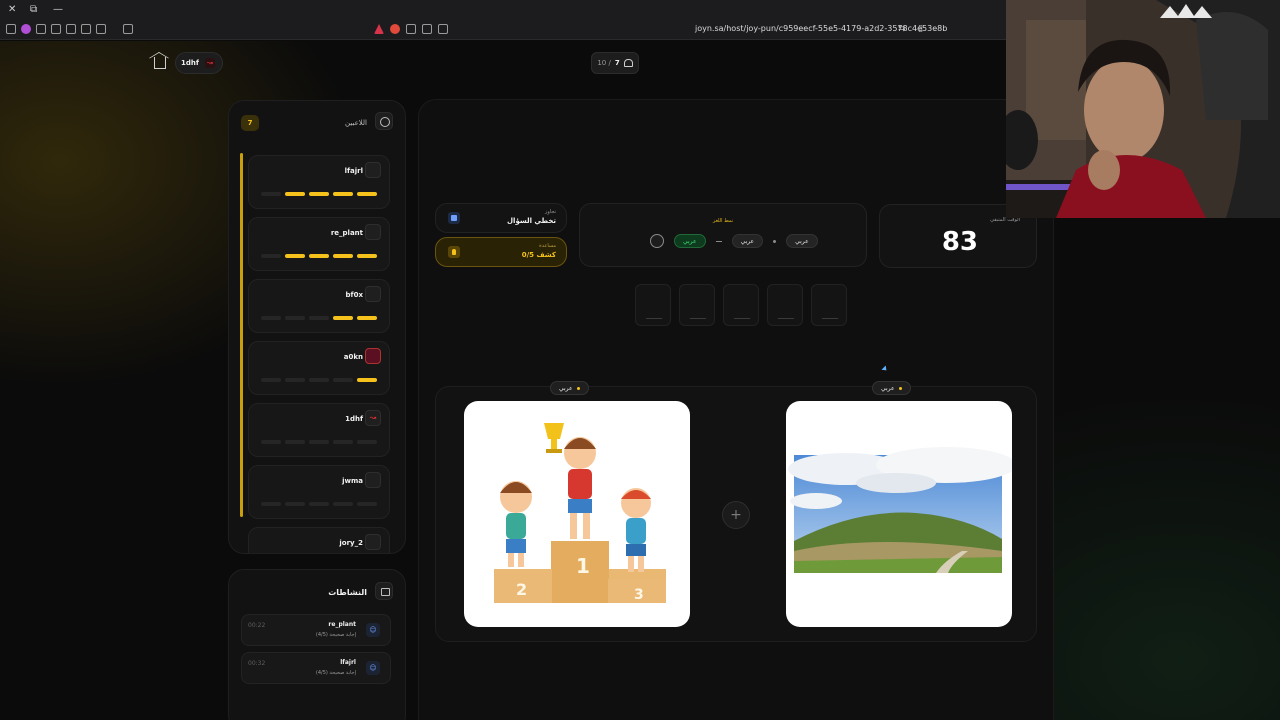 The height and width of the screenshot is (720, 1280). What do you see at coordinates (604, 63) in the screenshot?
I see `player-count-total: 10 /` at bounding box center [604, 63].